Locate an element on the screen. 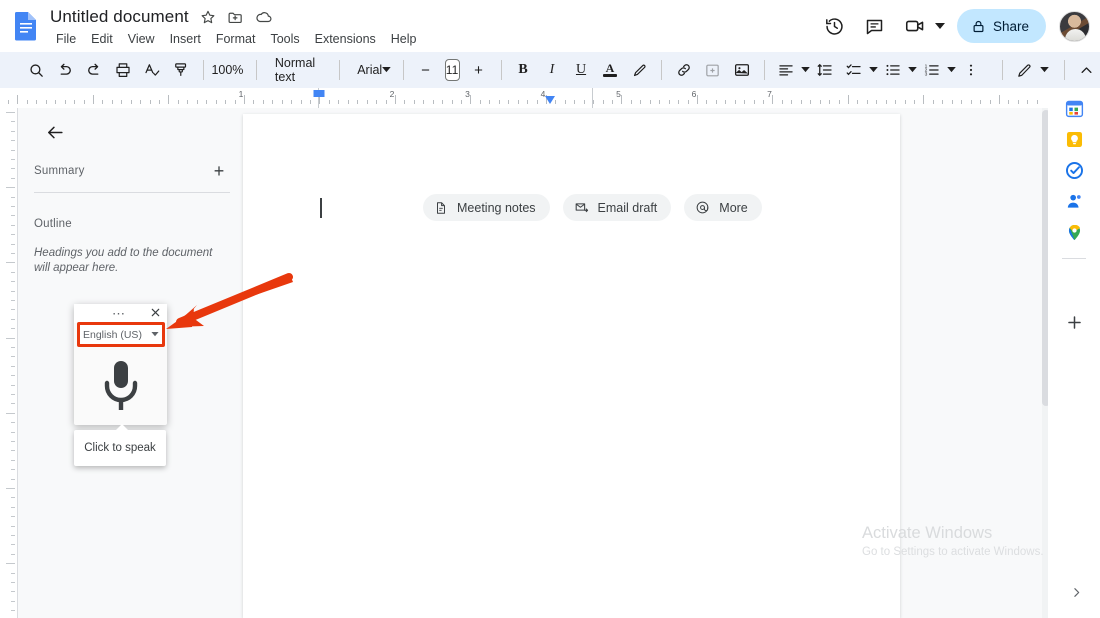 The image size is (1100, 618). italic-button: I is located at coordinates (552, 70).